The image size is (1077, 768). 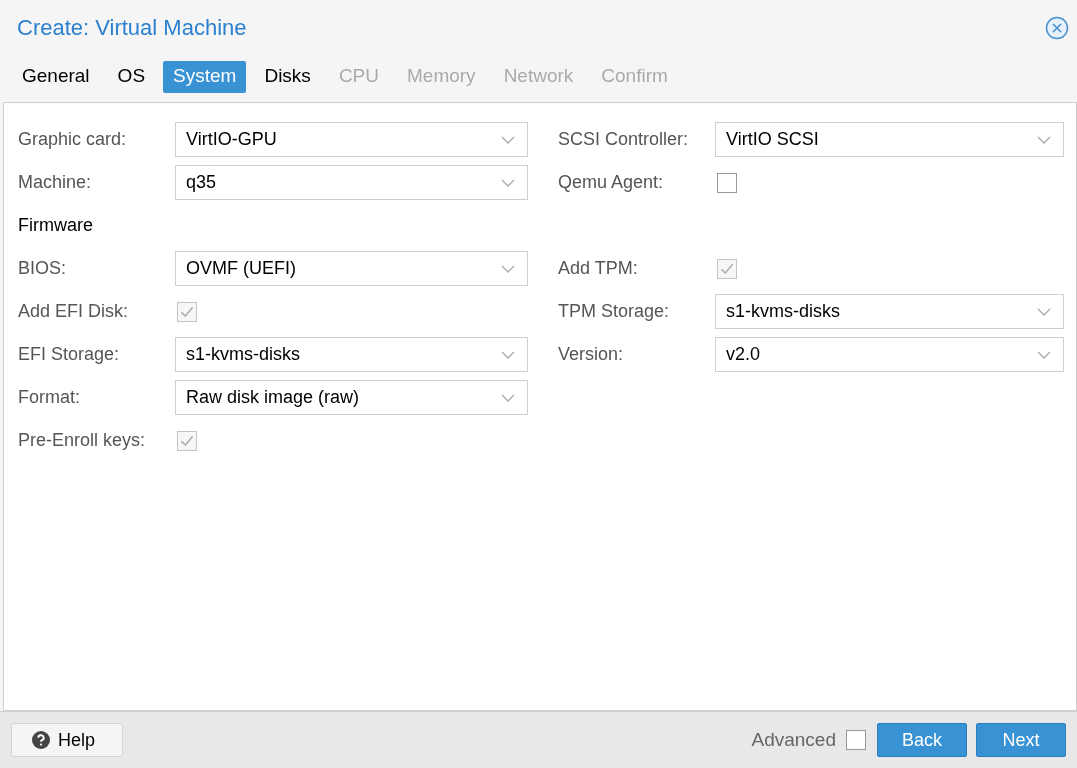 What do you see at coordinates (727, 182) in the screenshot?
I see `checkbox` at bounding box center [727, 182].